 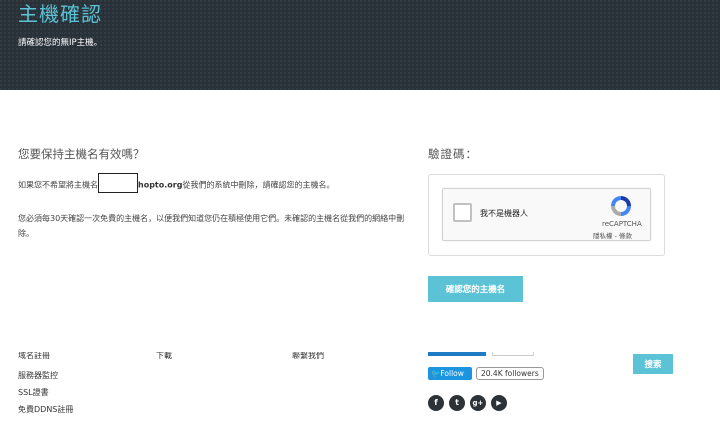 What do you see at coordinates (258, 185) in the screenshot?
I see `paragraph-1-post: 從我們的系統中刪除，請確認您的主機名。` at bounding box center [258, 185].